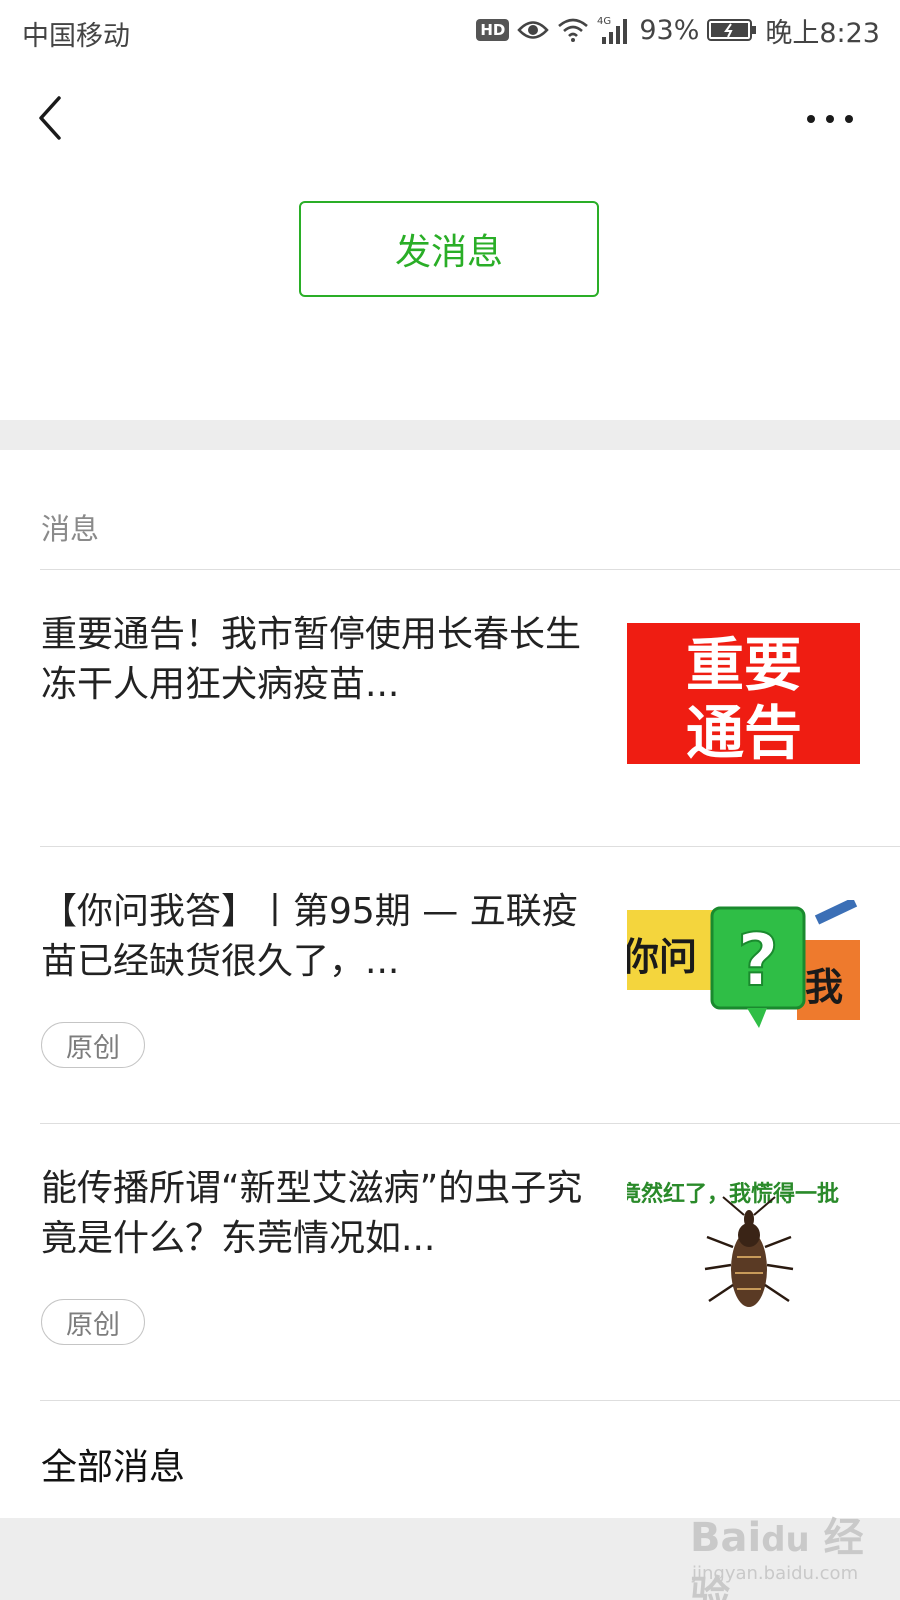 The height and width of the screenshot is (1600, 900). What do you see at coordinates (744, 731) in the screenshot?
I see `thumb-text-2: 通告` at bounding box center [744, 731].